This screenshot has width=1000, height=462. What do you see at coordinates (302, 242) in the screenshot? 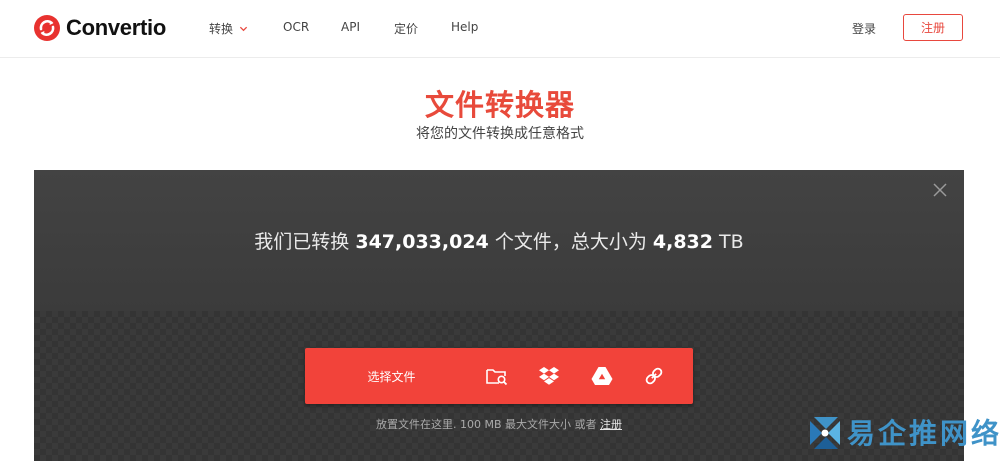
I see `stats-prefix: 我们已转换` at bounding box center [302, 242].